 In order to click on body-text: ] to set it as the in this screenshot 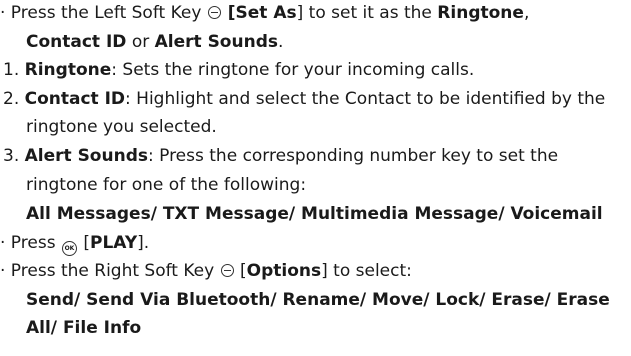, I will do `click(367, 13)`.